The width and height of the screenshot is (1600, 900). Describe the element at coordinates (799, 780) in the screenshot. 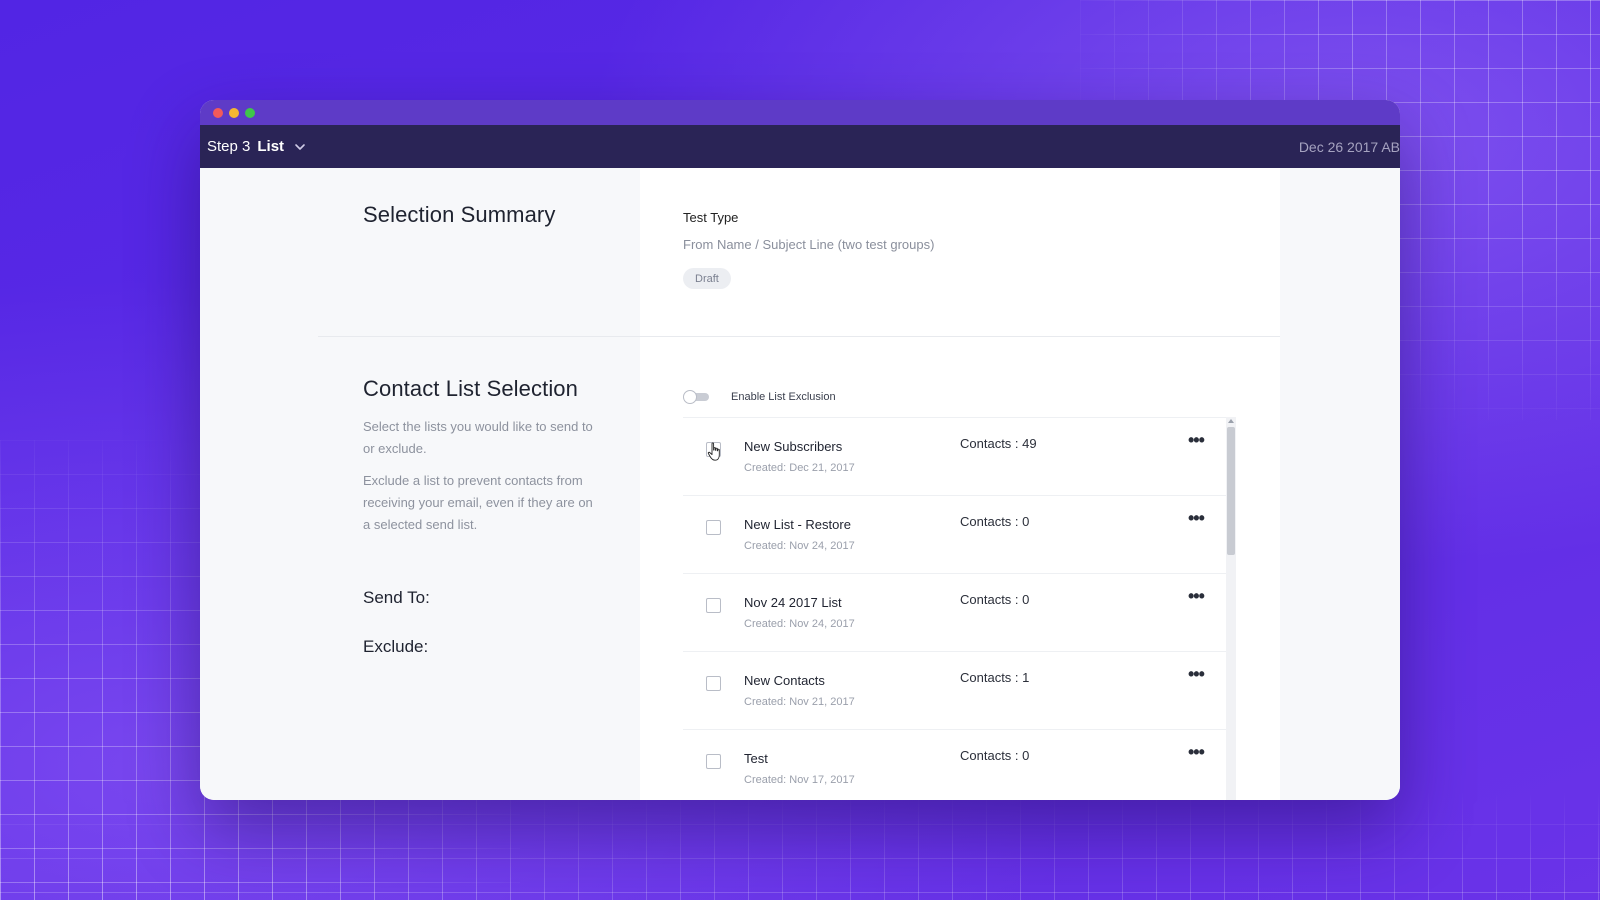

I see `list-created-date: Created: Nov 17, 2017` at that location.